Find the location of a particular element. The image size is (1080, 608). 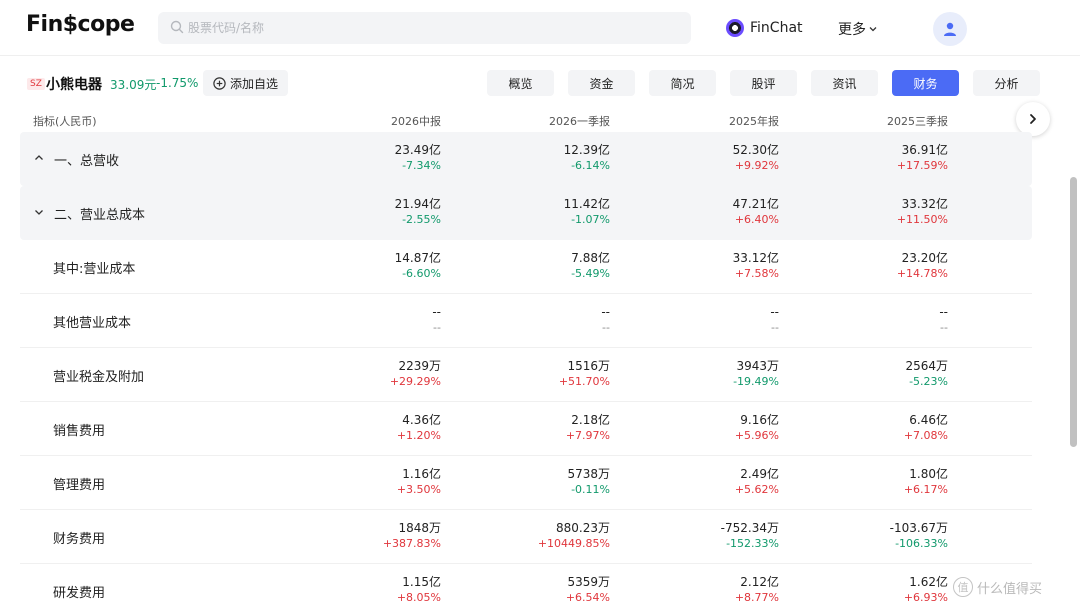

app-logo: Fin$cope is located at coordinates (80, 24).